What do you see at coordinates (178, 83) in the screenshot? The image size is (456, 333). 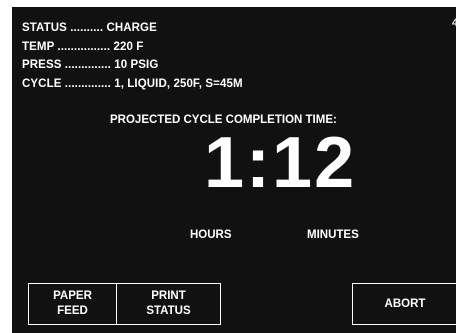 I see `cycle-value: 1, LIQUID, 250F, S=45M` at bounding box center [178, 83].